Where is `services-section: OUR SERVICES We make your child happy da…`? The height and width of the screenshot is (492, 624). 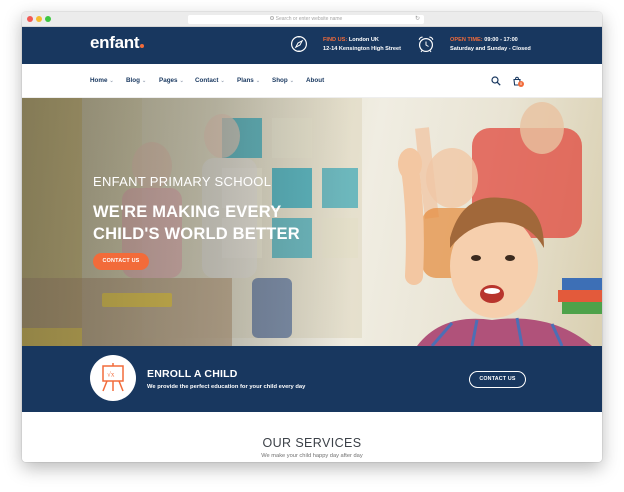 services-section: OUR SERVICES We make your child happy da… is located at coordinates (312, 437).